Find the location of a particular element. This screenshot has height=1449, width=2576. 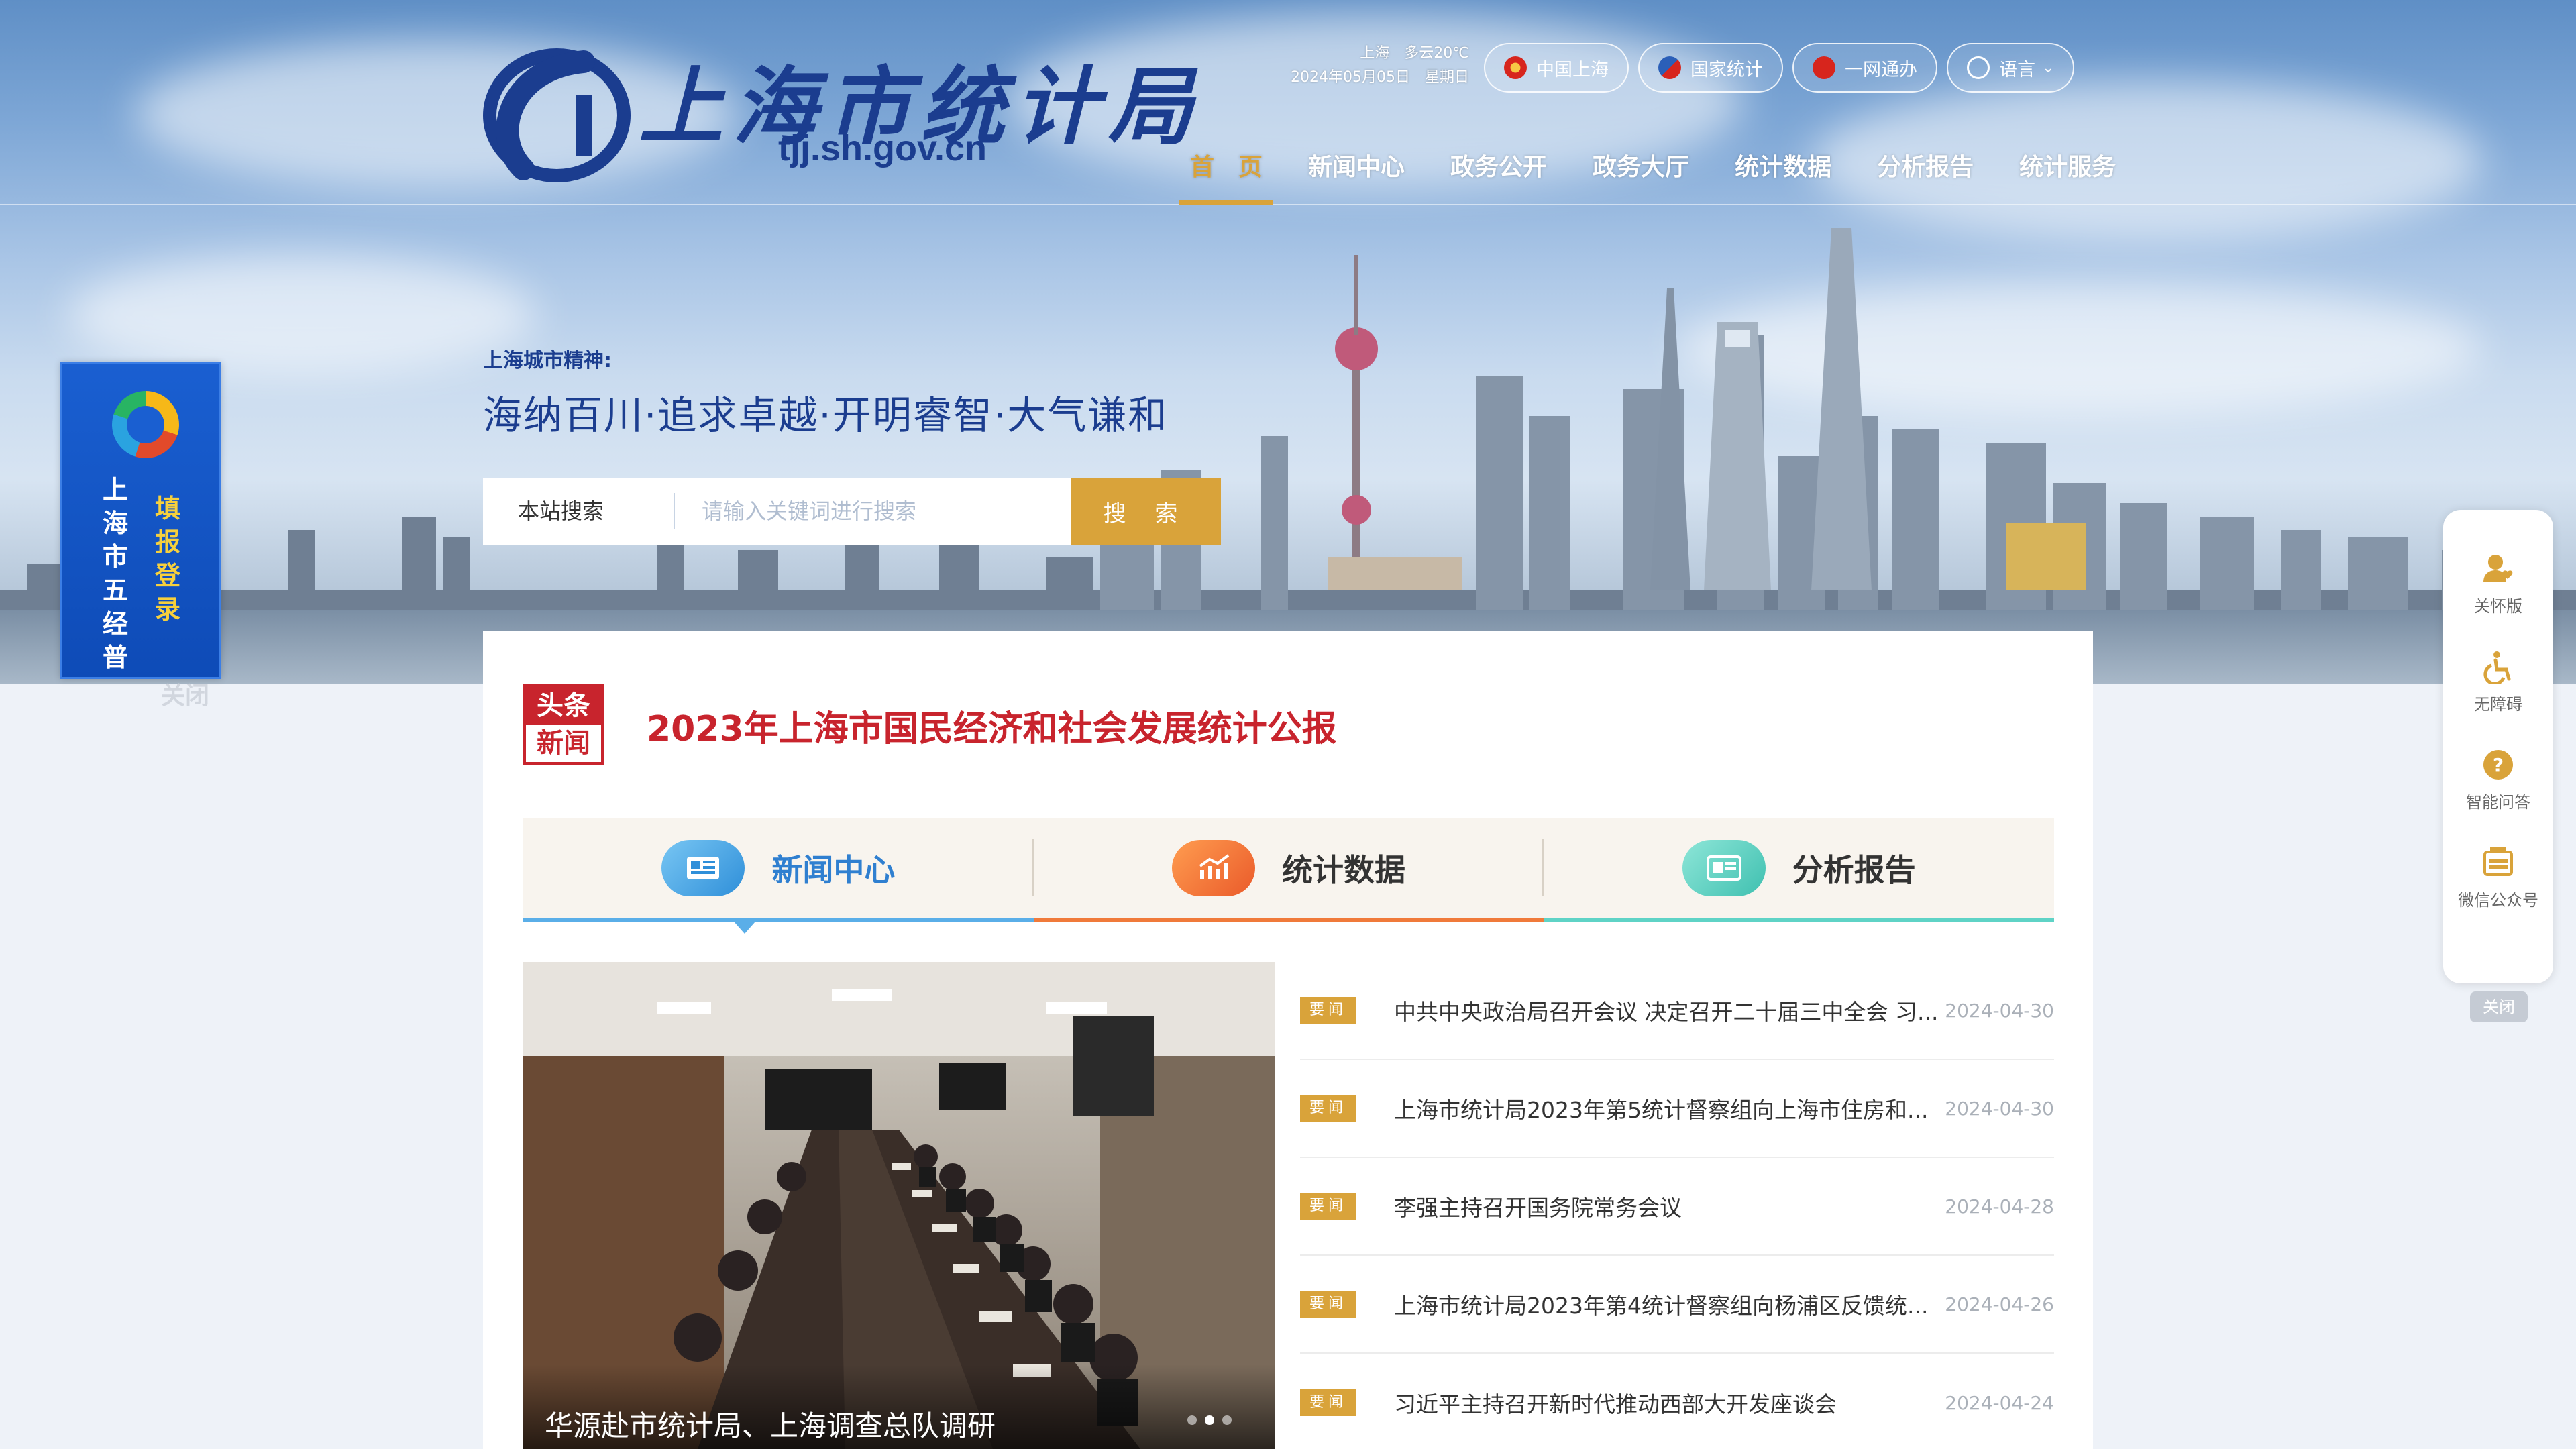

language-dropdown: 语言 ⌄ is located at coordinates (2011, 68).